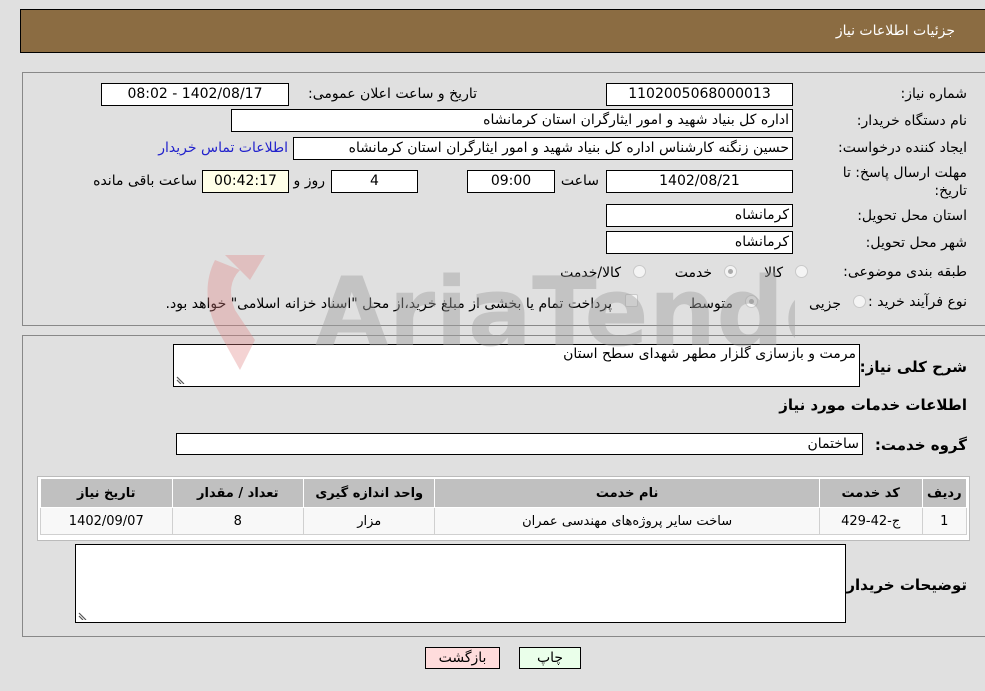 This screenshot has height=691, width=985. I want to click on cell-quantity: 8, so click(238, 521).